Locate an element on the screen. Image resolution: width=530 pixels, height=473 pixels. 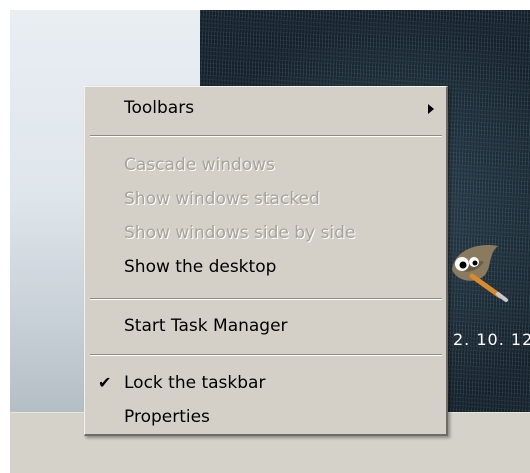
menu-item-lock-taskbar: ✔ Lock the taskbar is located at coordinates (266, 383).